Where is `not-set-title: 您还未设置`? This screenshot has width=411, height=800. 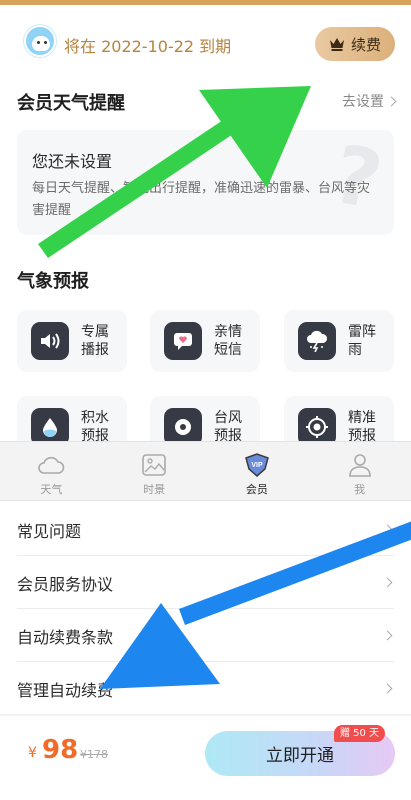
not-set-title: 您还未设置 is located at coordinates (72, 161).